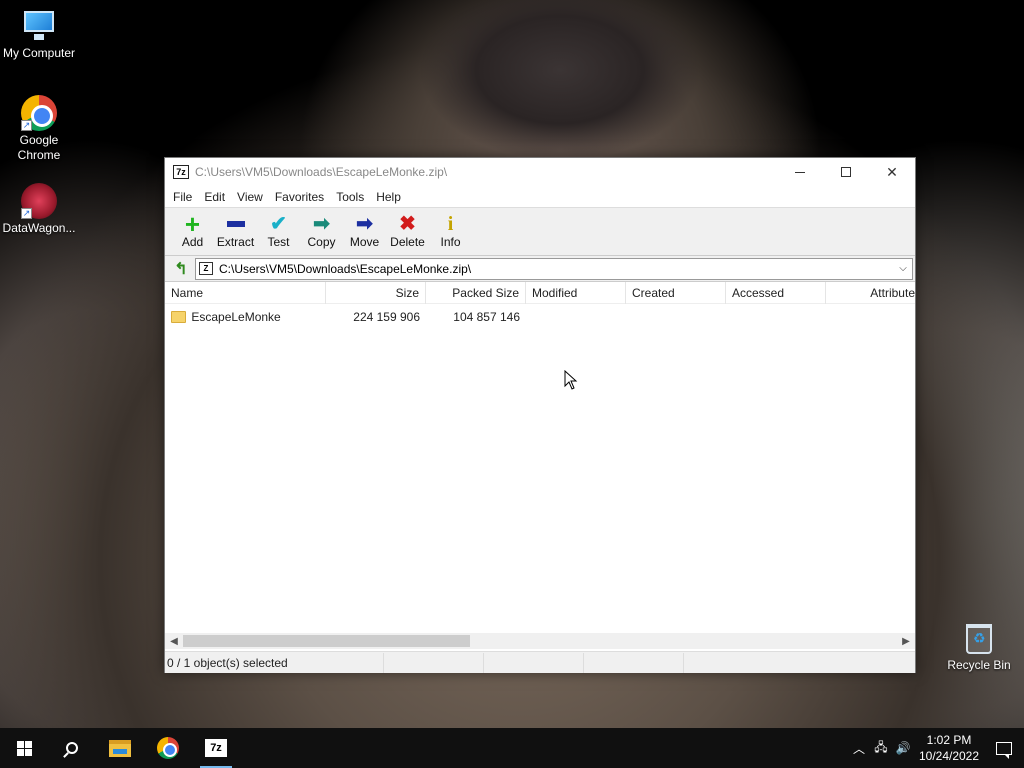 The height and width of the screenshot is (768, 1024). Describe the element at coordinates (450, 242) in the screenshot. I see `info-button-label: Info` at that location.